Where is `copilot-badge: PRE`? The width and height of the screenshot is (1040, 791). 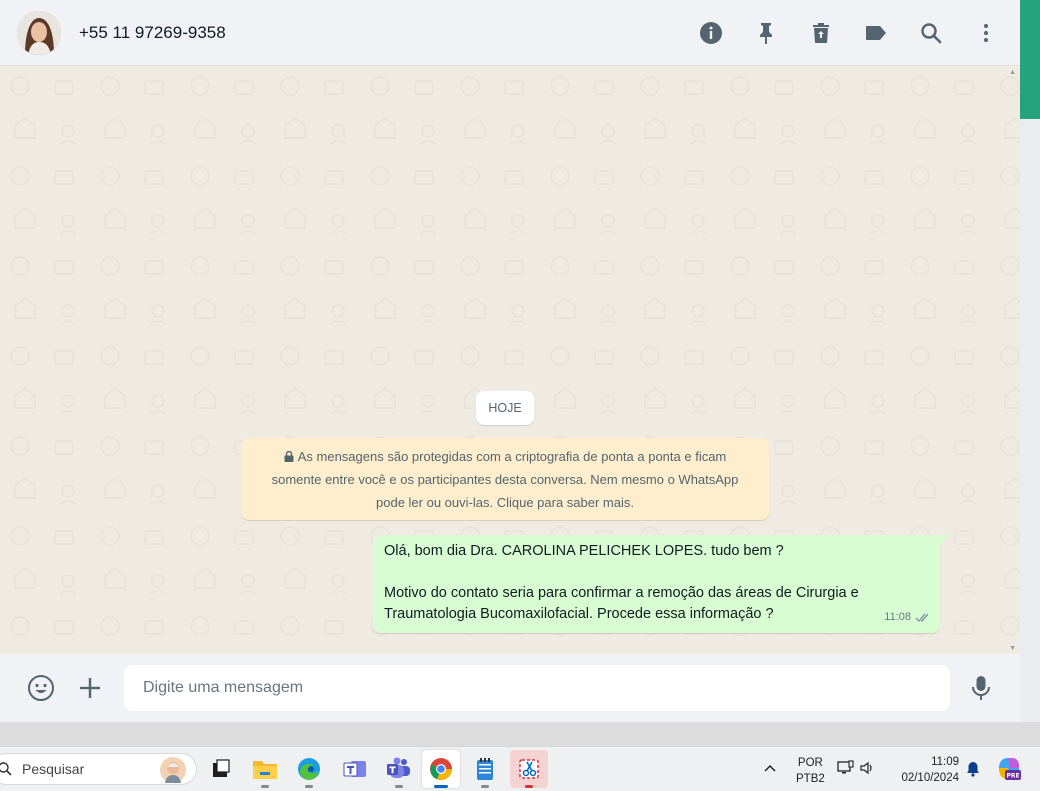 copilot-badge: PRE is located at coordinates (1012, 776).